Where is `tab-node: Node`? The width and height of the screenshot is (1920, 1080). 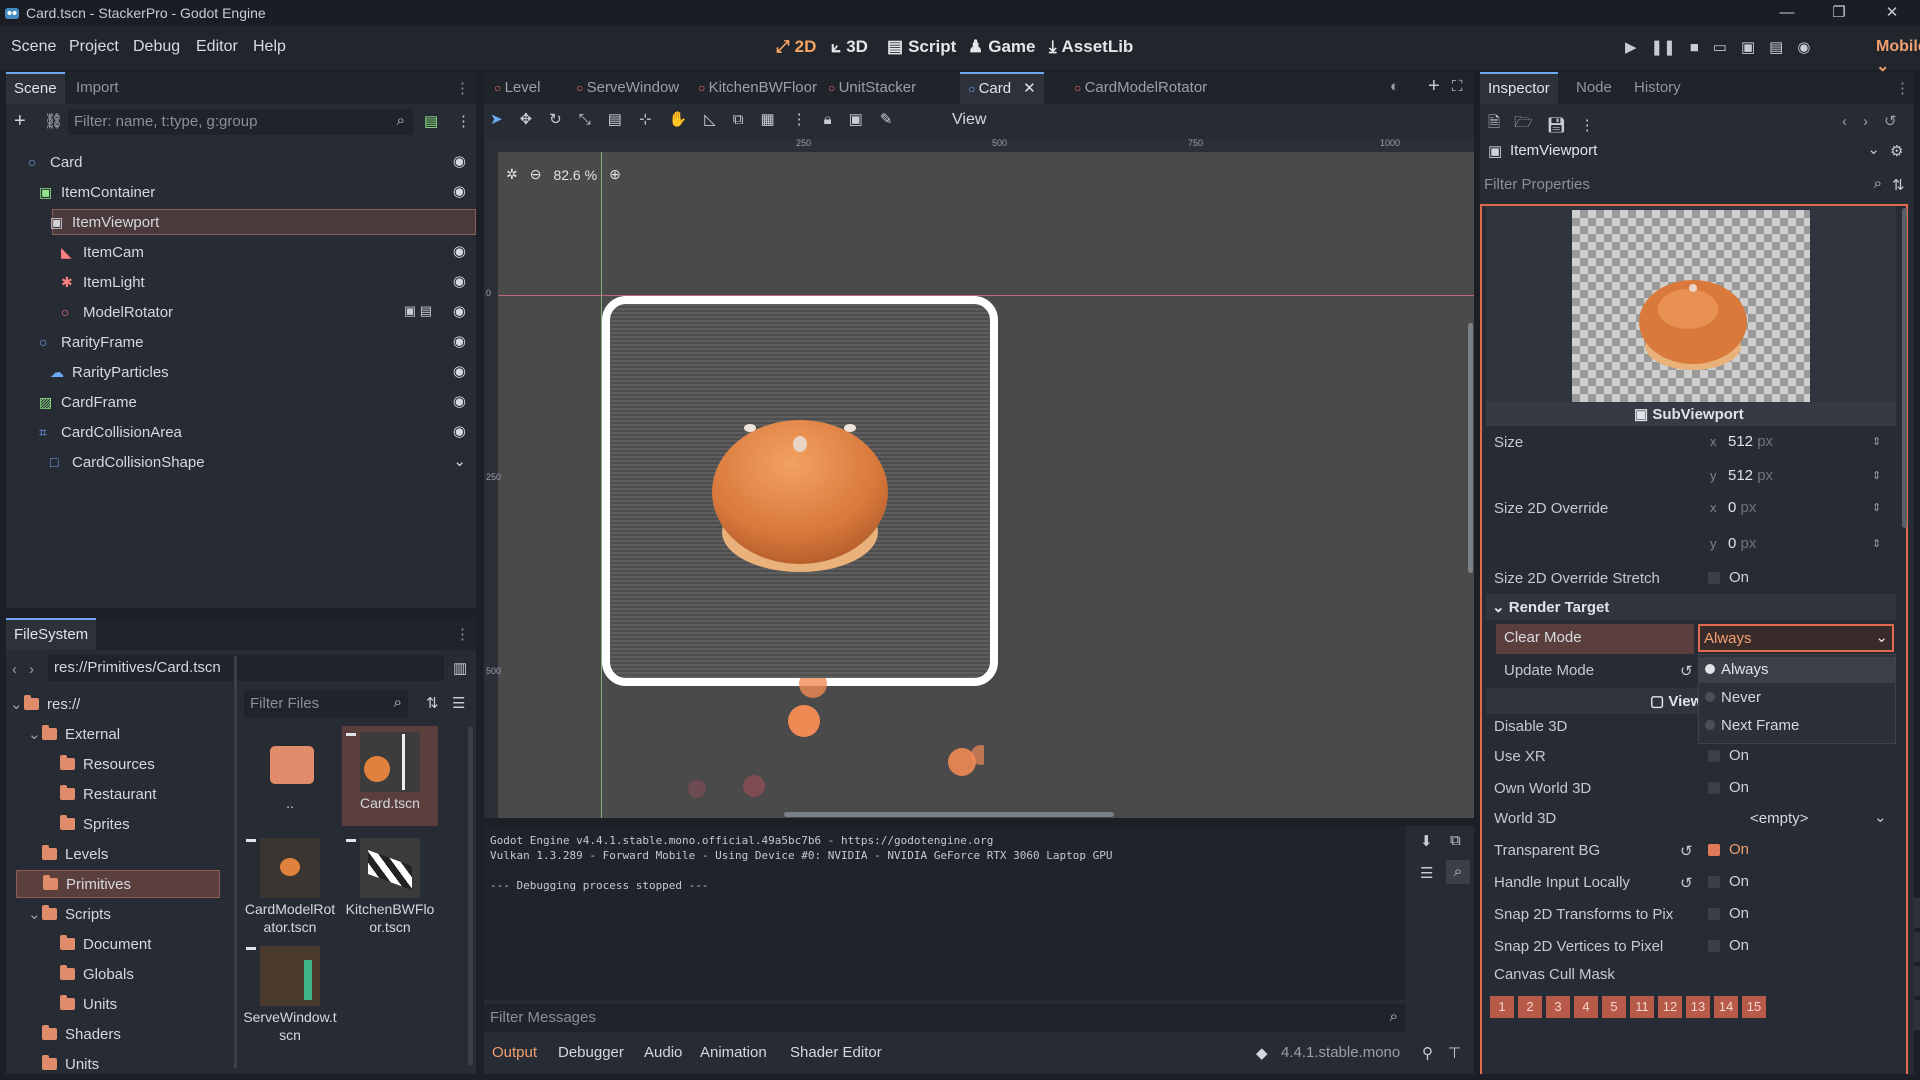 tab-node: Node is located at coordinates (1594, 88).